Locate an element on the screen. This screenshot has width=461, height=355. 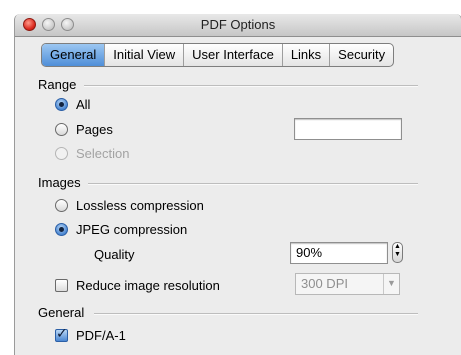
tab-initial-view: Initial View is located at coordinates (145, 55).